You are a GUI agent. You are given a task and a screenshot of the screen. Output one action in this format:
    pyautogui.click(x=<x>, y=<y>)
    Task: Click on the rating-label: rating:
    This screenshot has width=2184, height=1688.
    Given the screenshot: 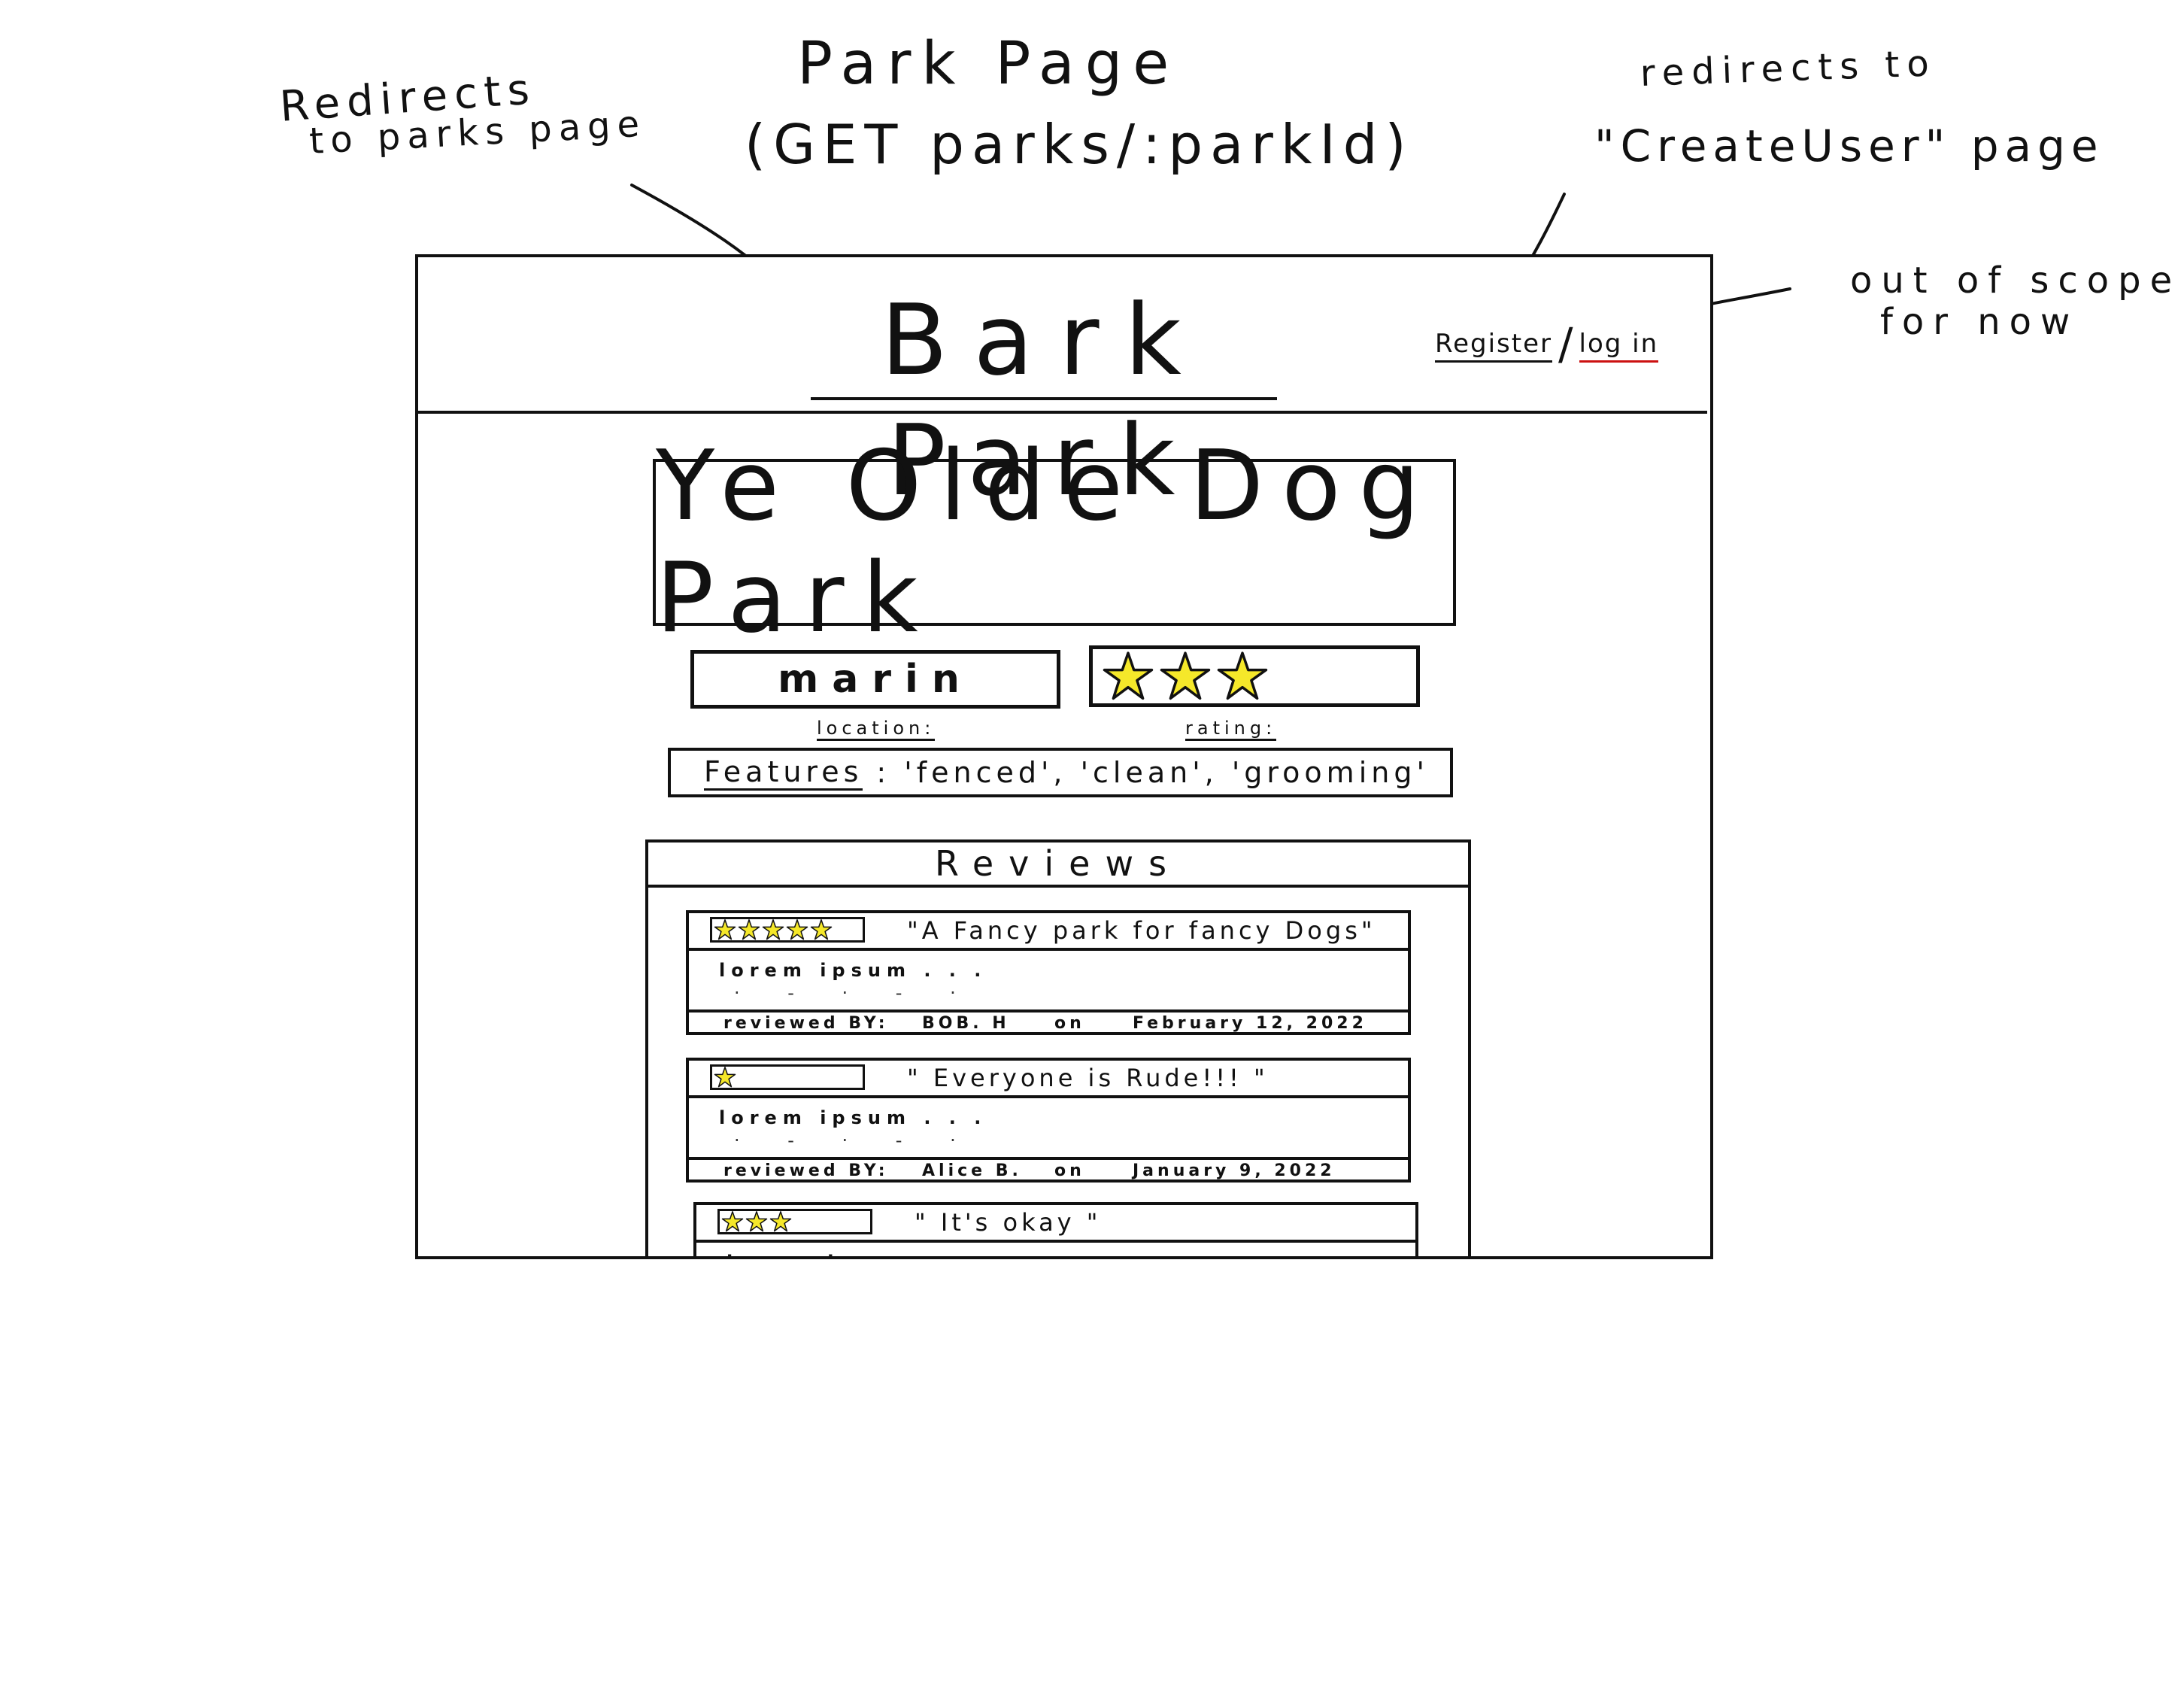 What is the action you would take?
    pyautogui.click(x=1231, y=729)
    